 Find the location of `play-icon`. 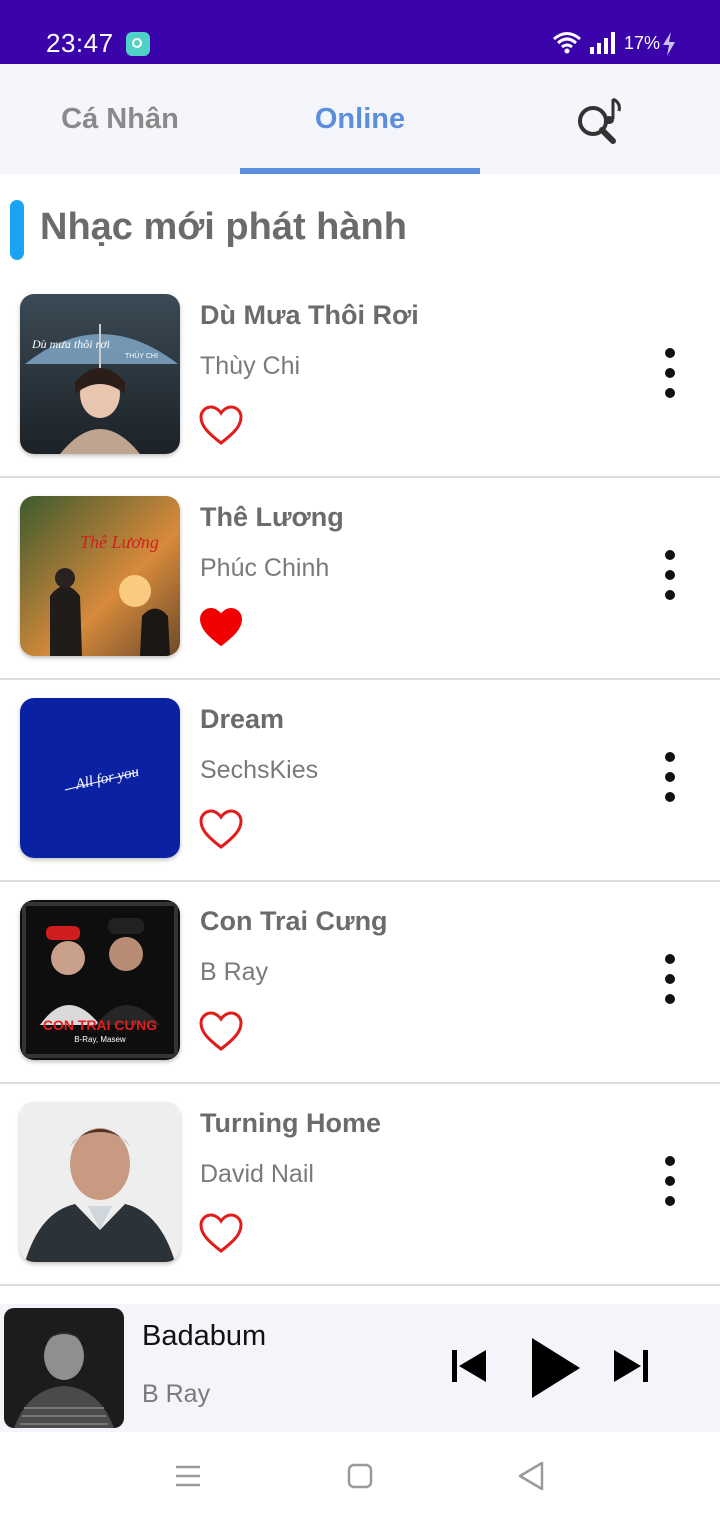

play-icon is located at coordinates (555, 1368).